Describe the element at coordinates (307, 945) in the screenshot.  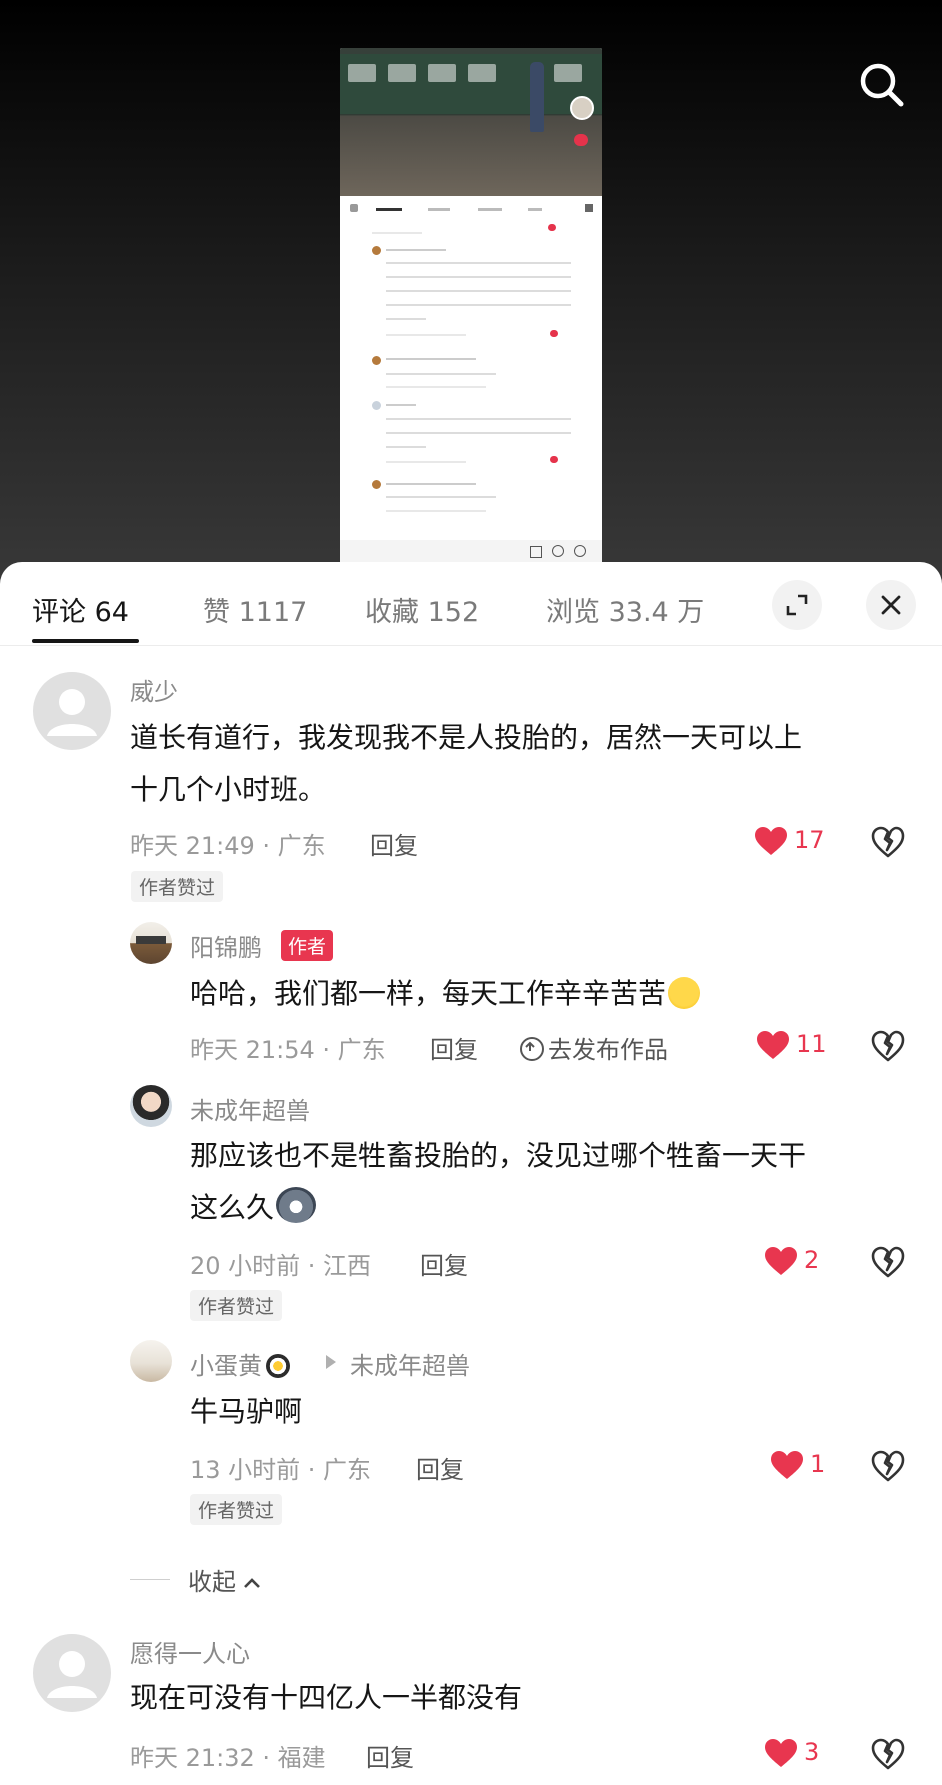
I see `author-tag: 作者` at that location.